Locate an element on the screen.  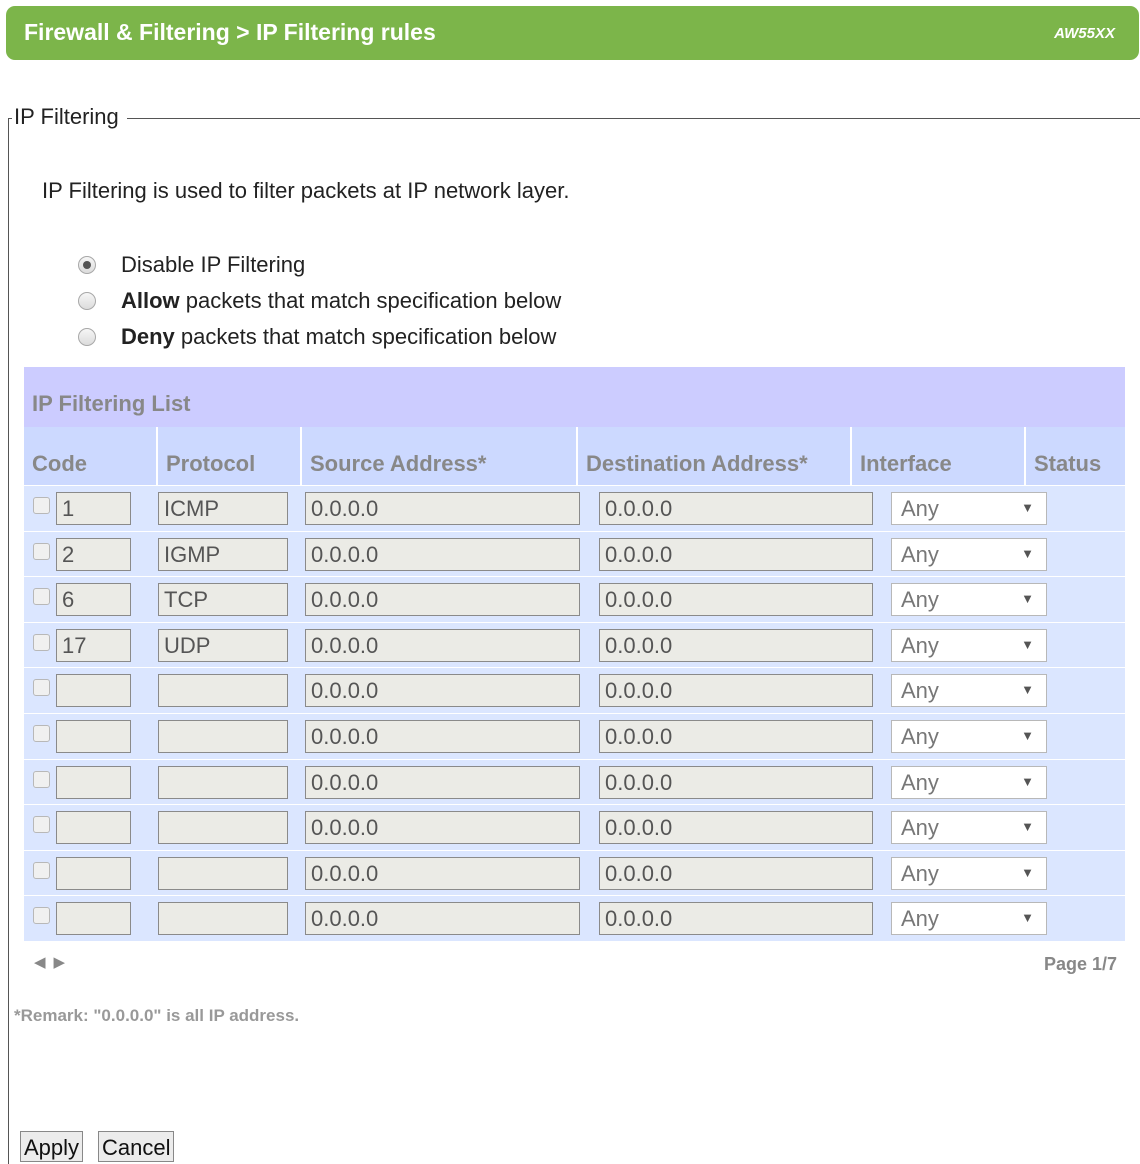
cancel-button: Cancel is located at coordinates (136, 1146).